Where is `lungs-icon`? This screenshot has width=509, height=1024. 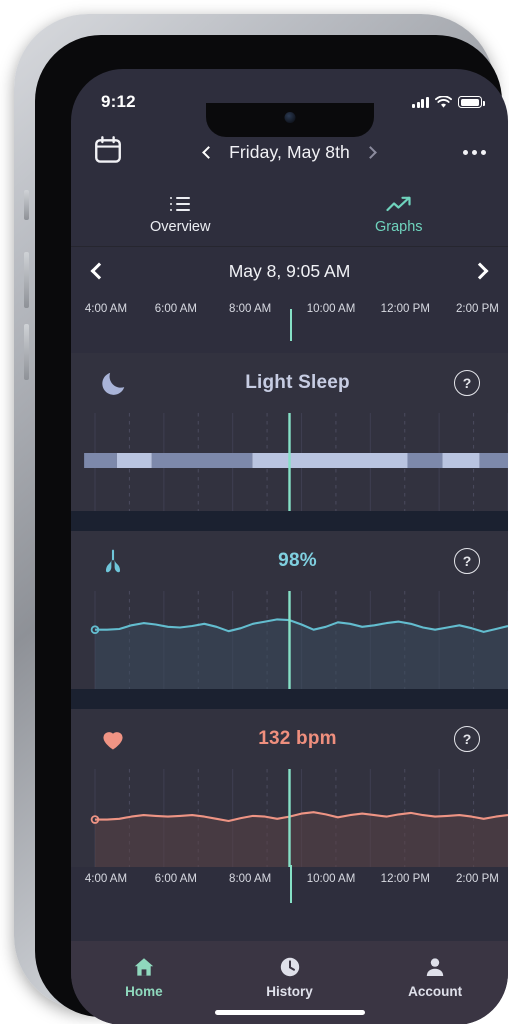 lungs-icon is located at coordinates (120, 561).